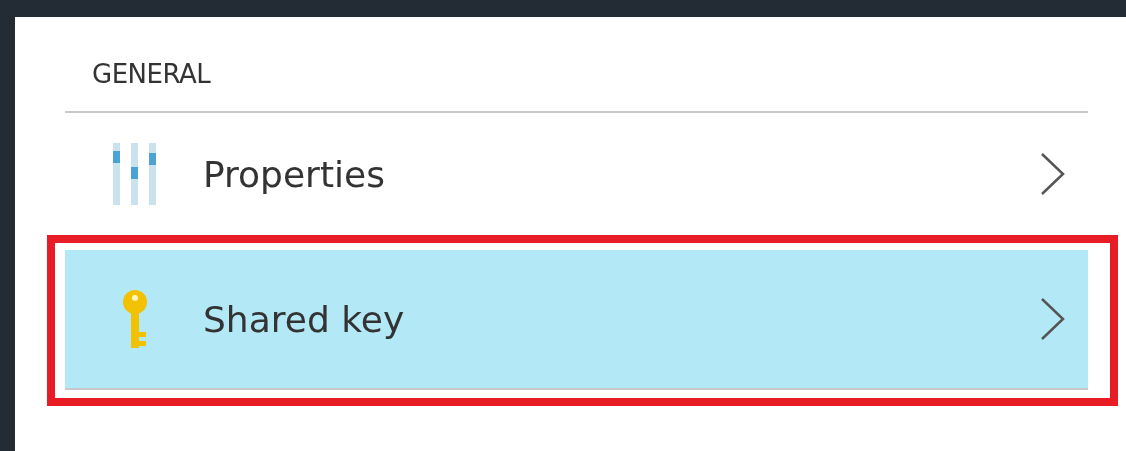  Describe the element at coordinates (304, 319) in the screenshot. I see `menu-item-label: Shared key` at that location.